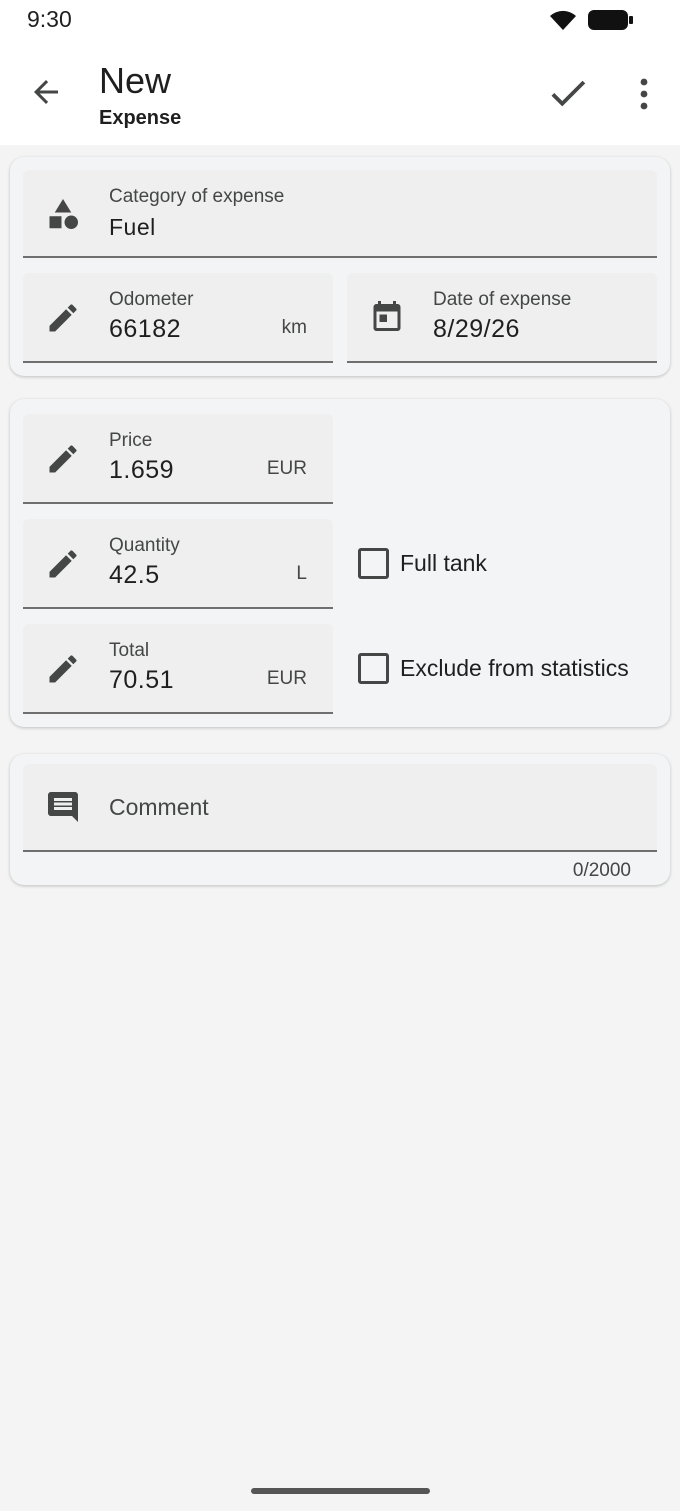 The height and width of the screenshot is (1511, 680). I want to click on date-value: 8/29/26, so click(476, 329).